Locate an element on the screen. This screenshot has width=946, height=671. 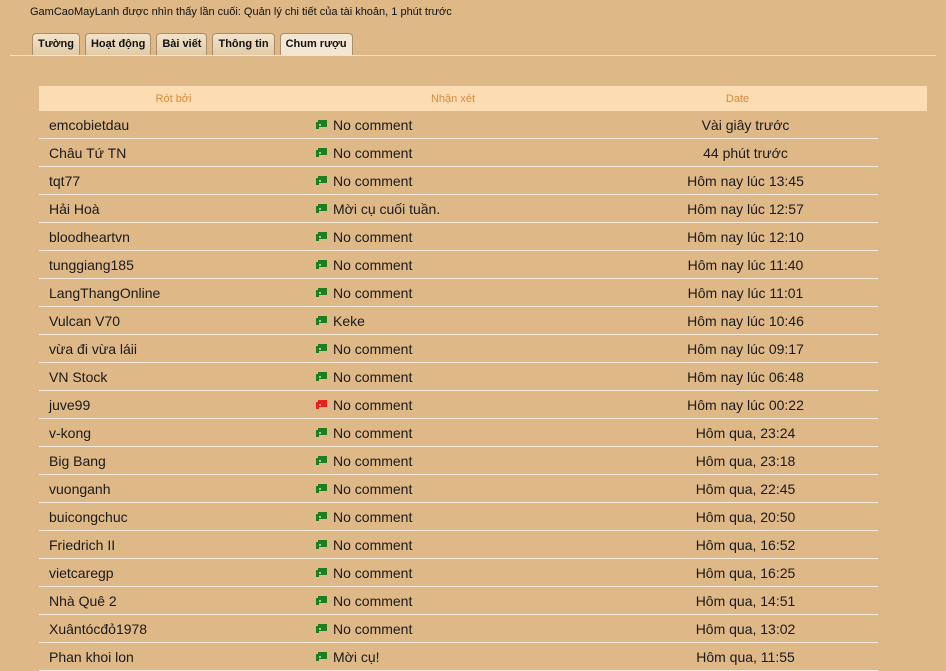
table-row: Big Bang No comment Hôm qua, 23:18 is located at coordinates (458, 461).